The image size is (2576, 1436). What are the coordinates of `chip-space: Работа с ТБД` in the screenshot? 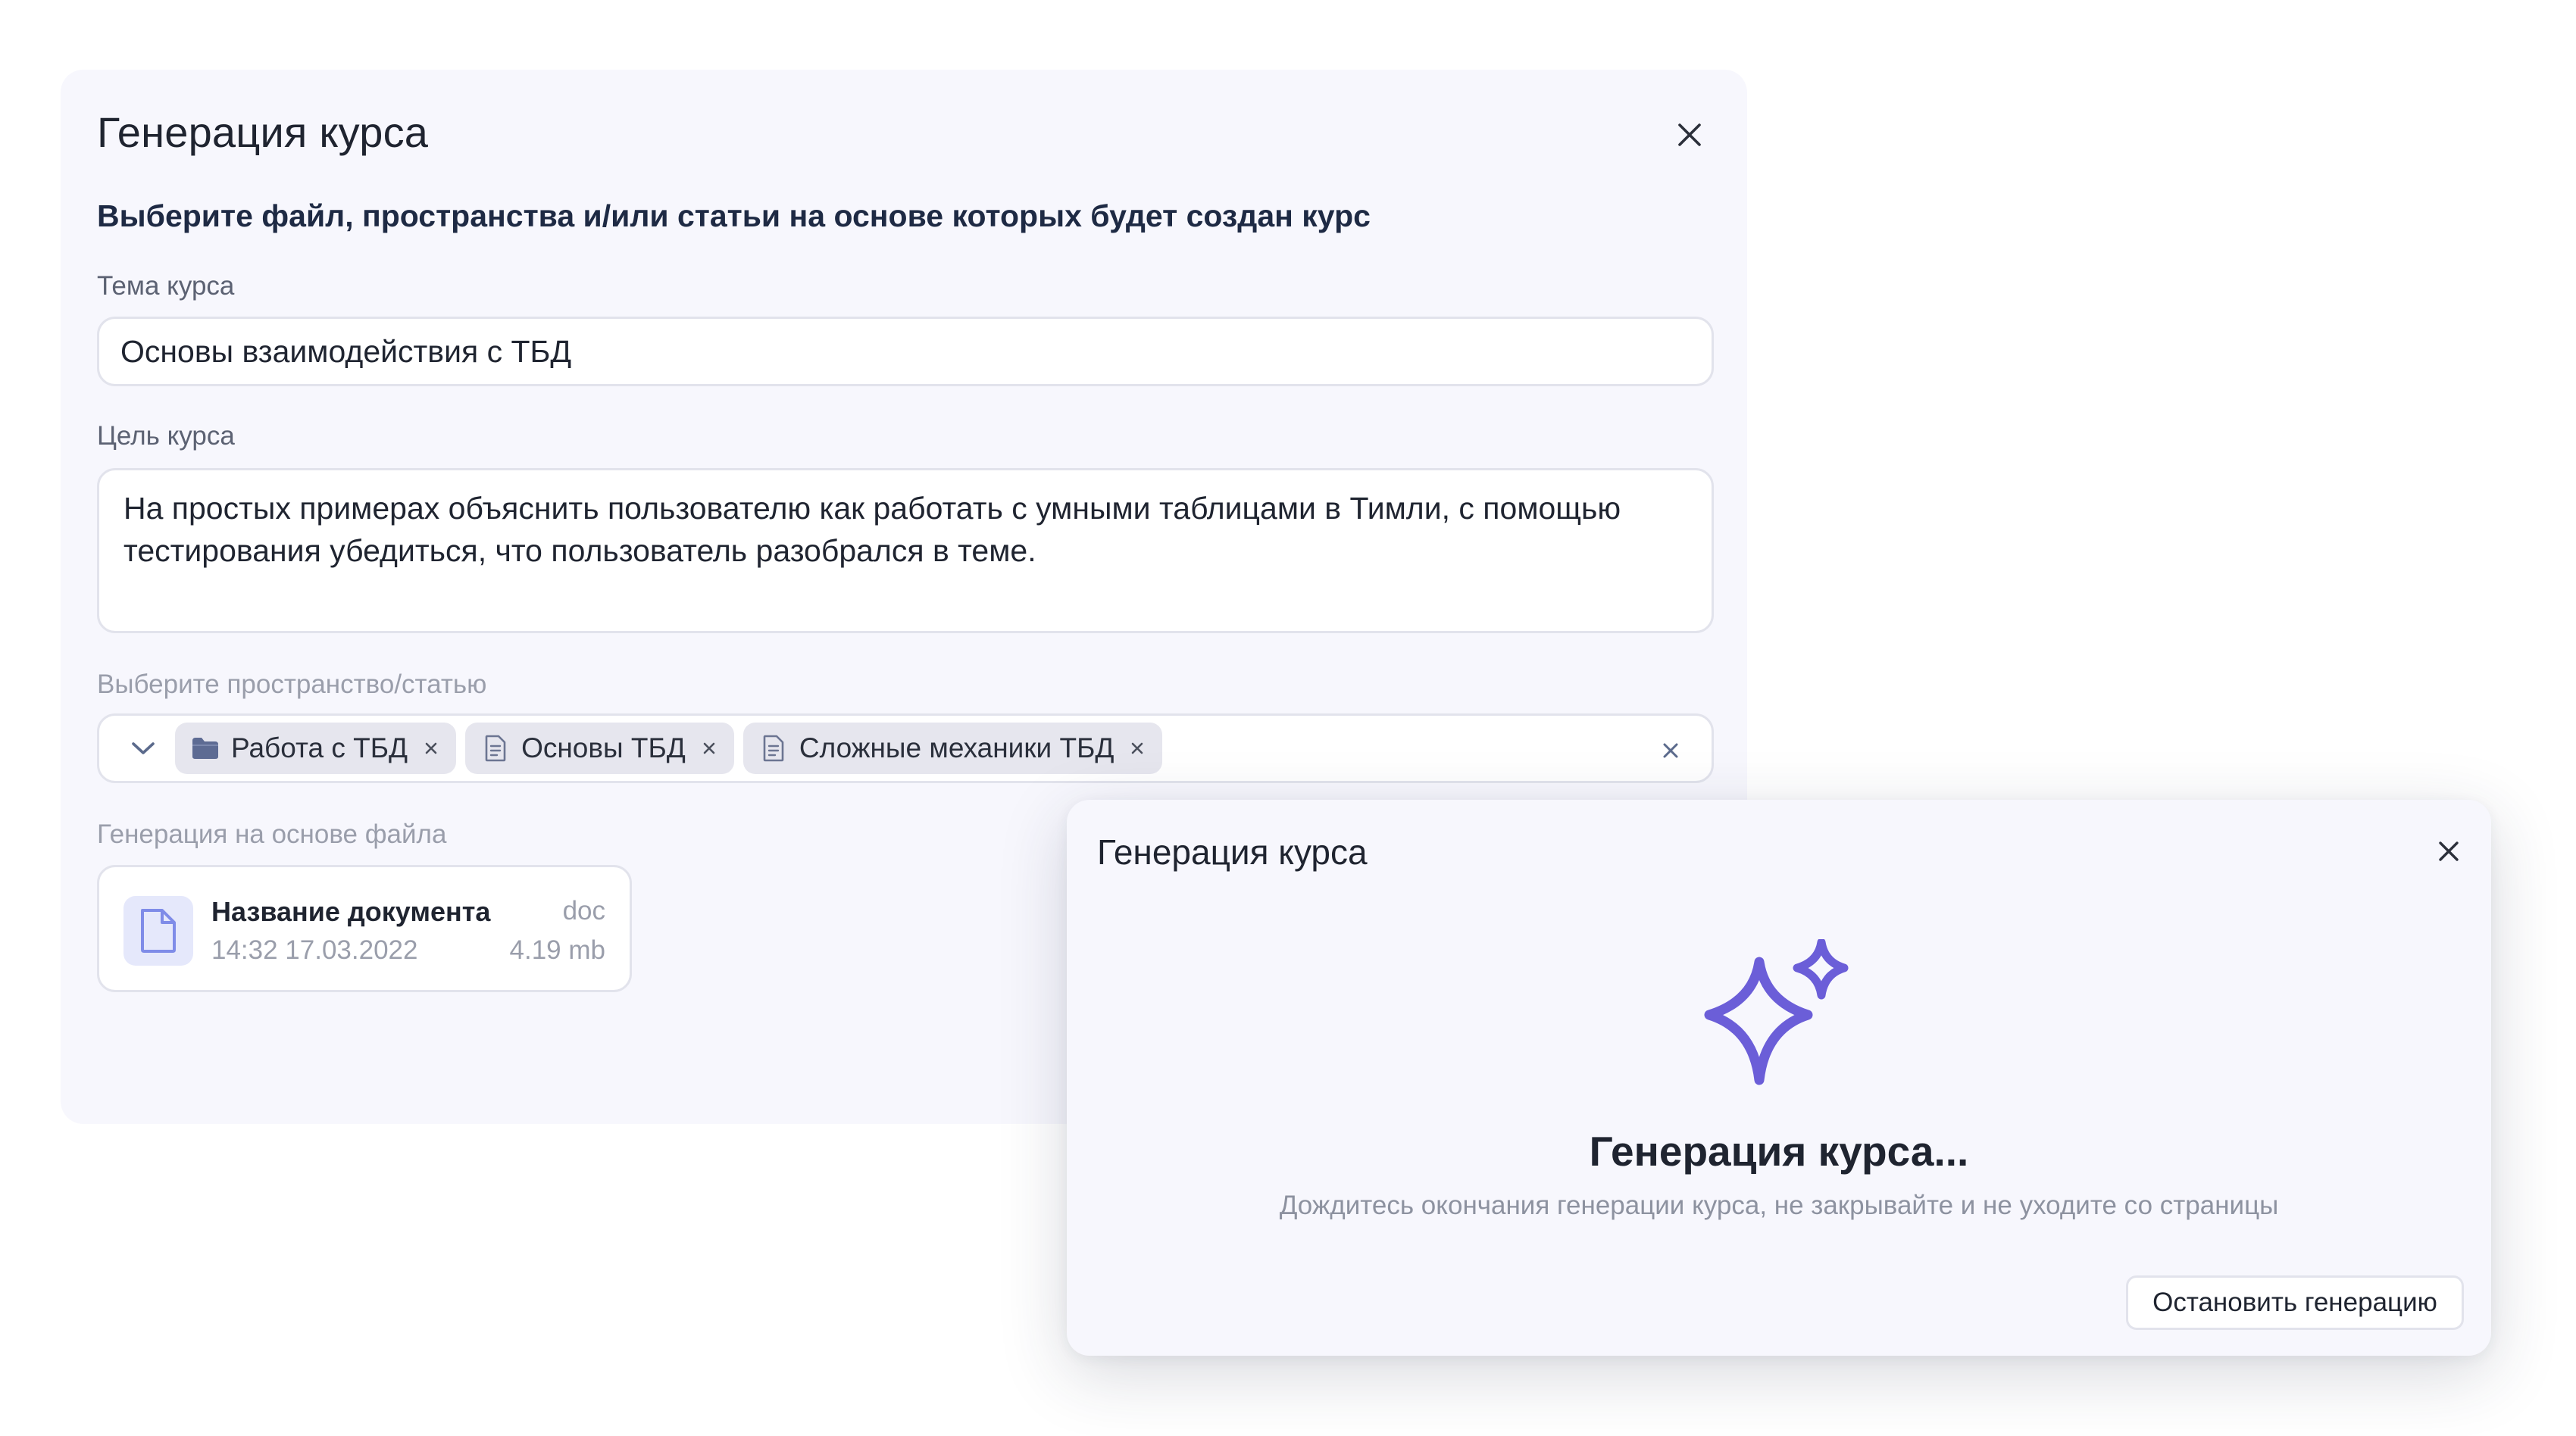 It's located at (316, 748).